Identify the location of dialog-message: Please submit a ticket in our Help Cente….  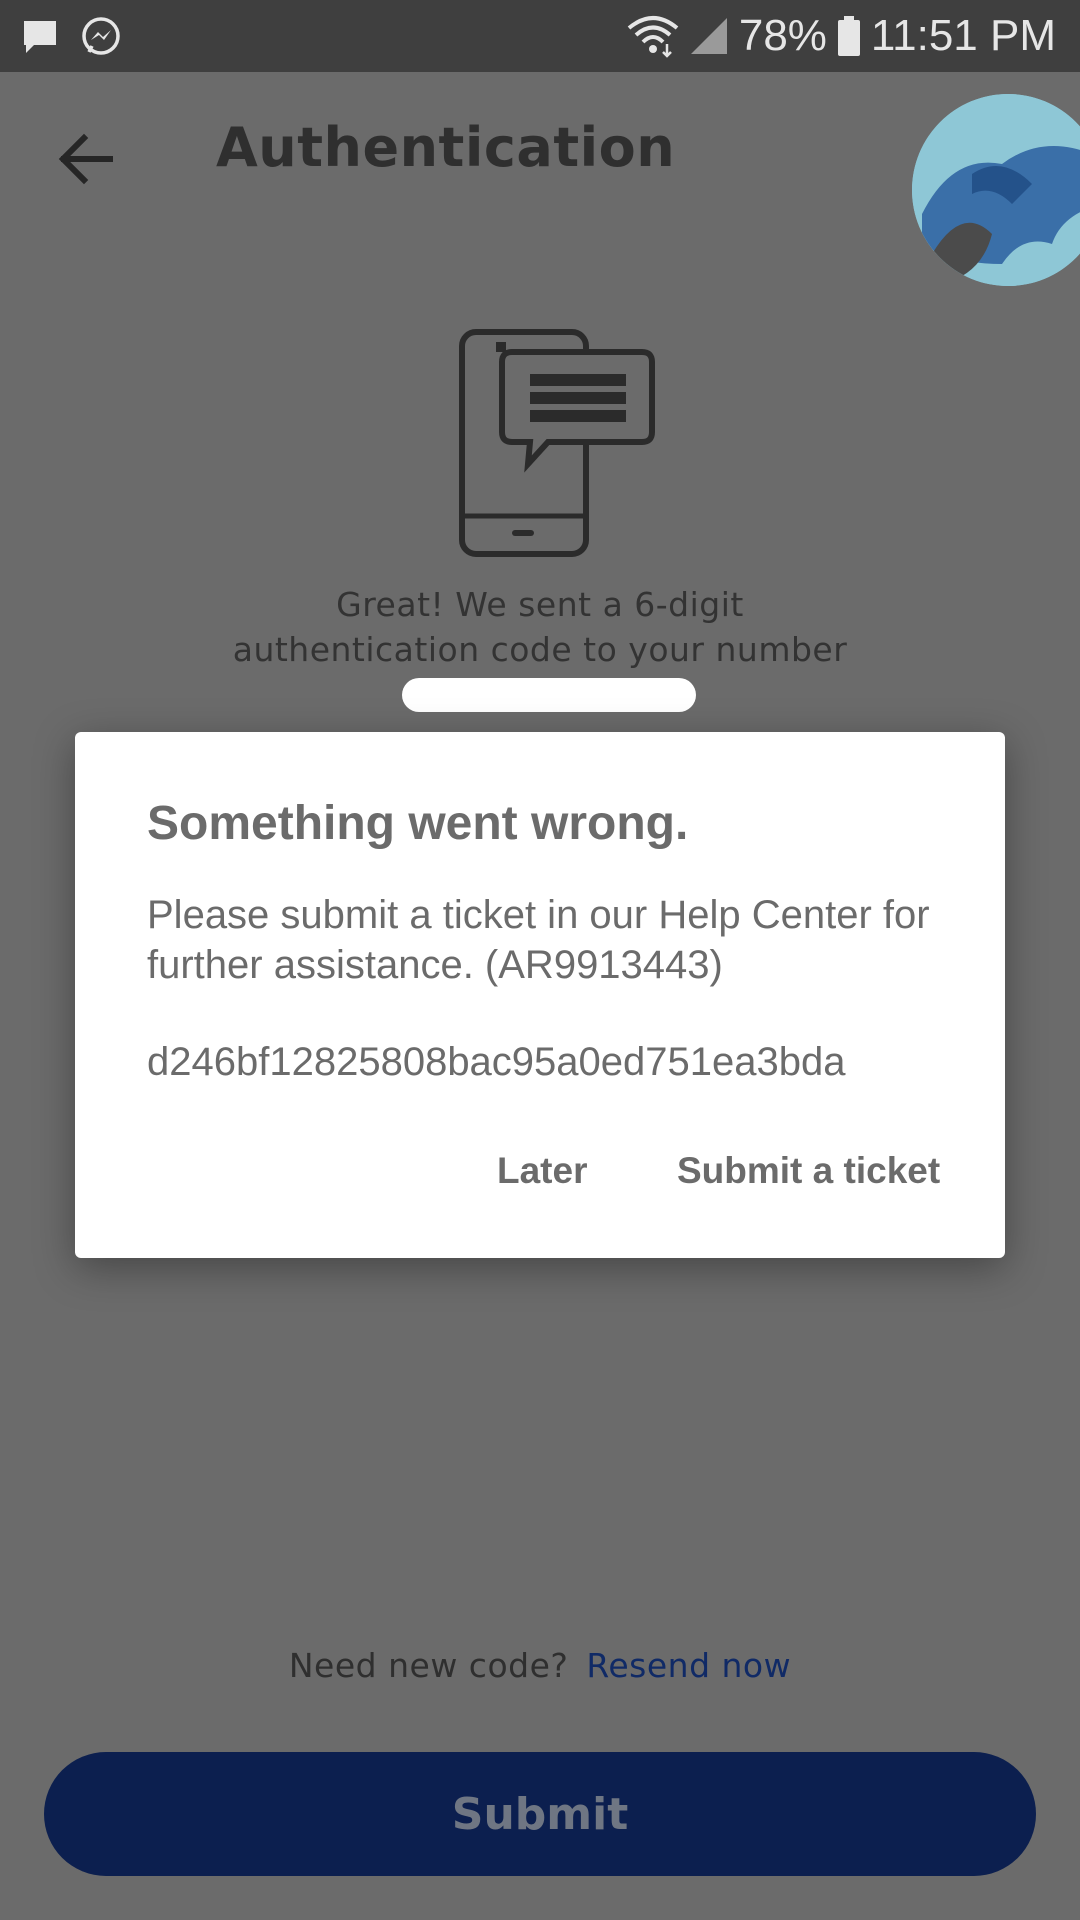
(538, 940).